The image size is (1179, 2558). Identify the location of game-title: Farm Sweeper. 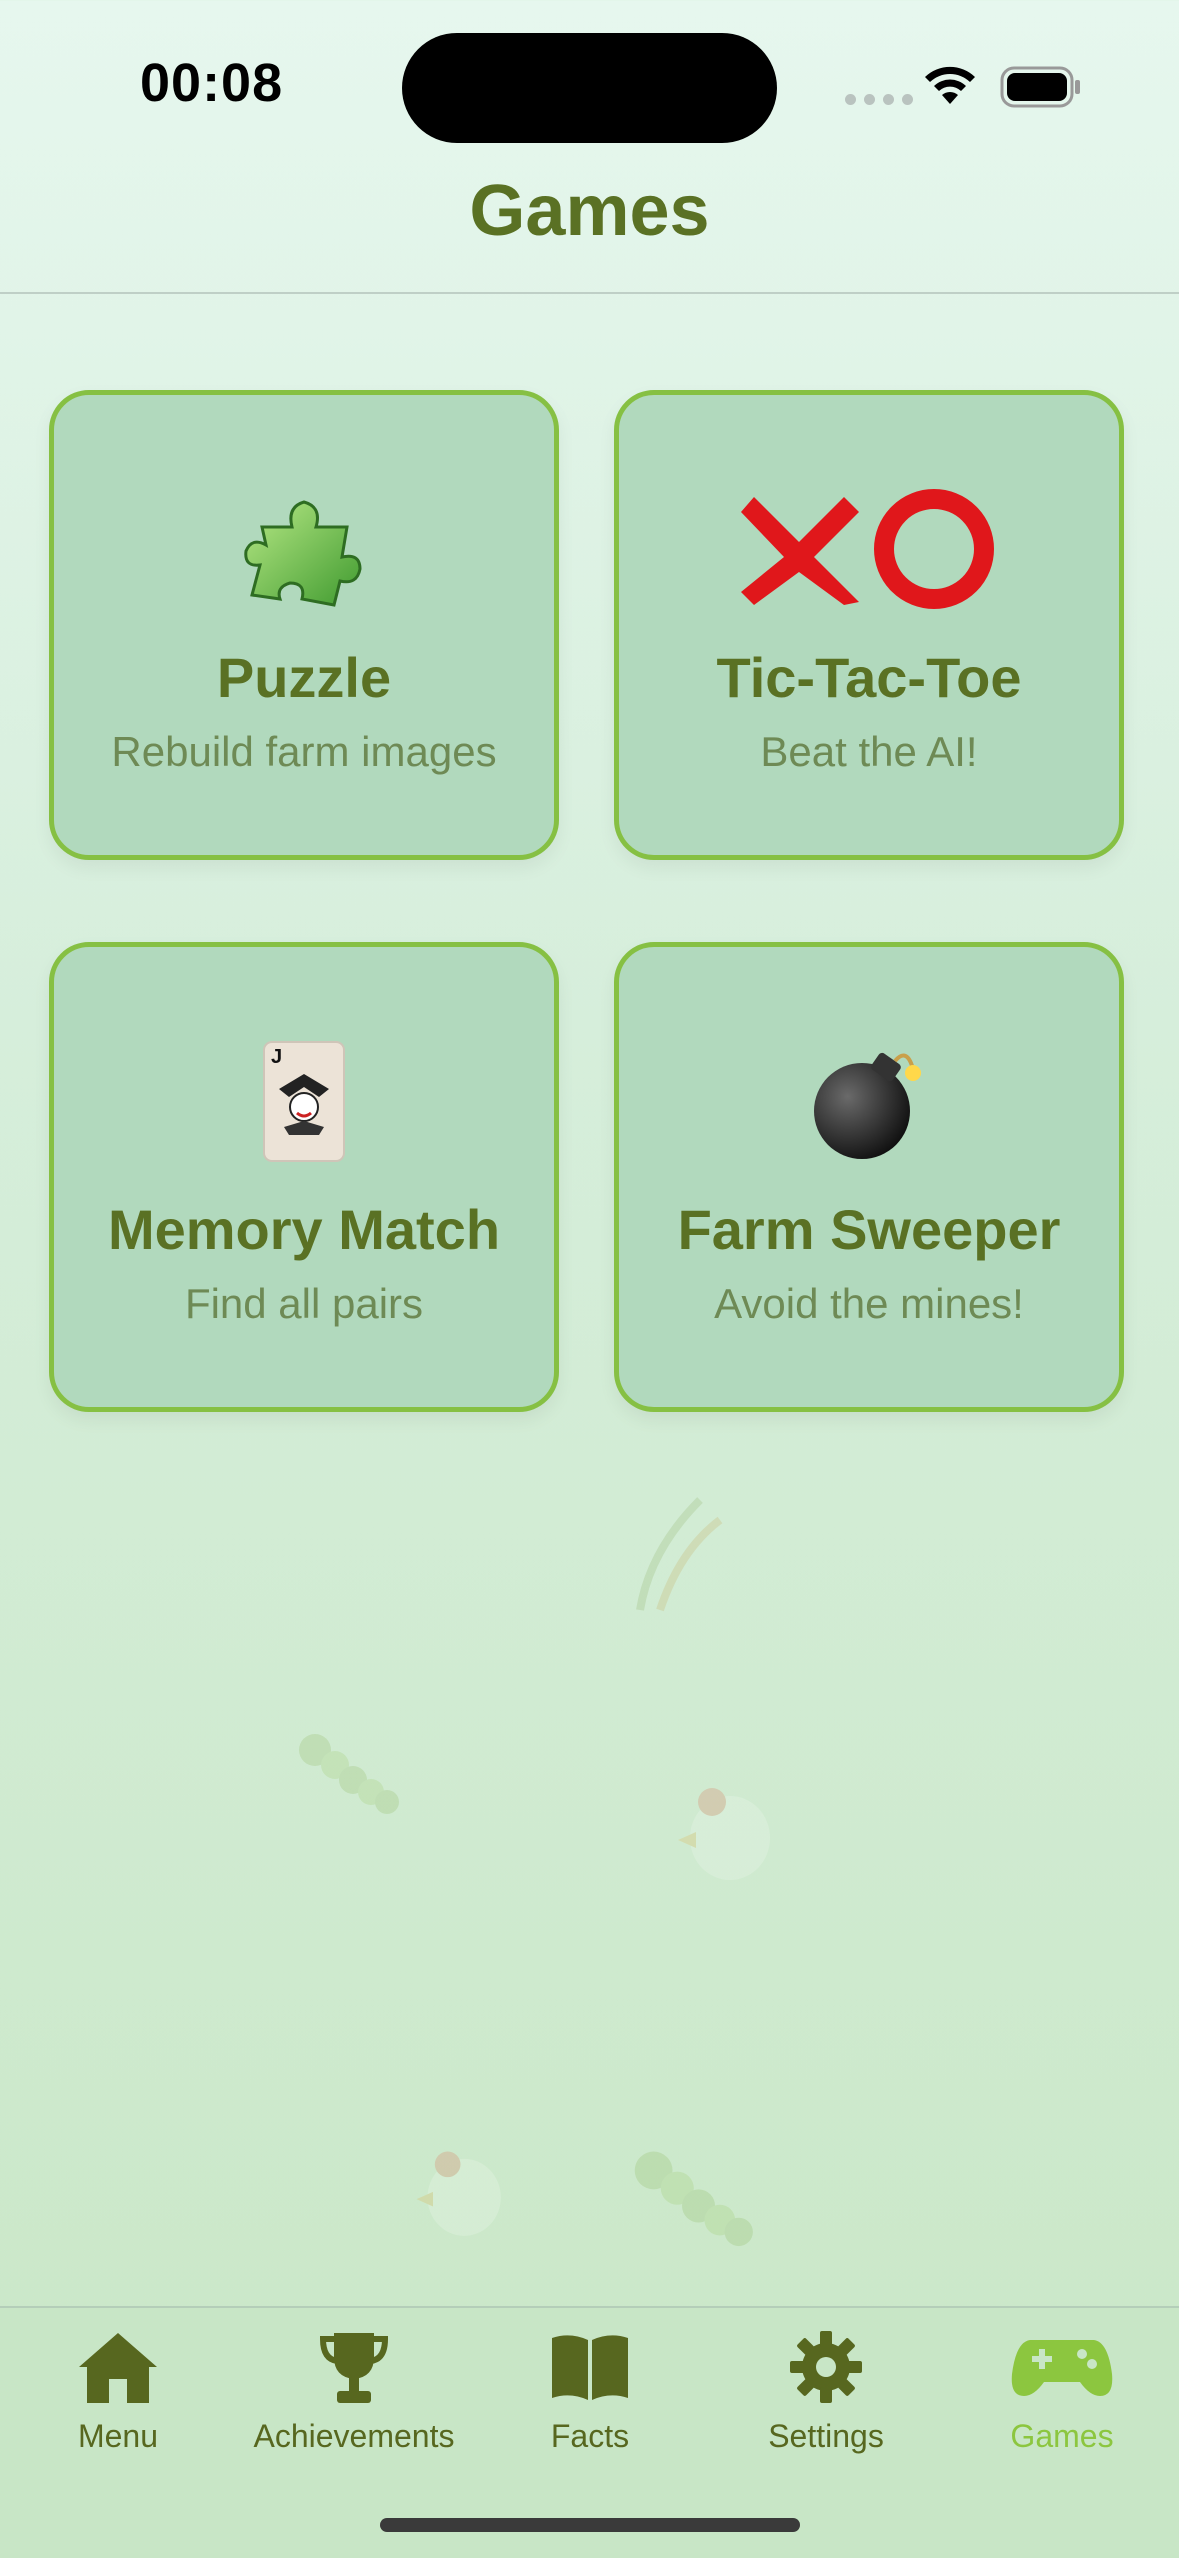
(869, 1229).